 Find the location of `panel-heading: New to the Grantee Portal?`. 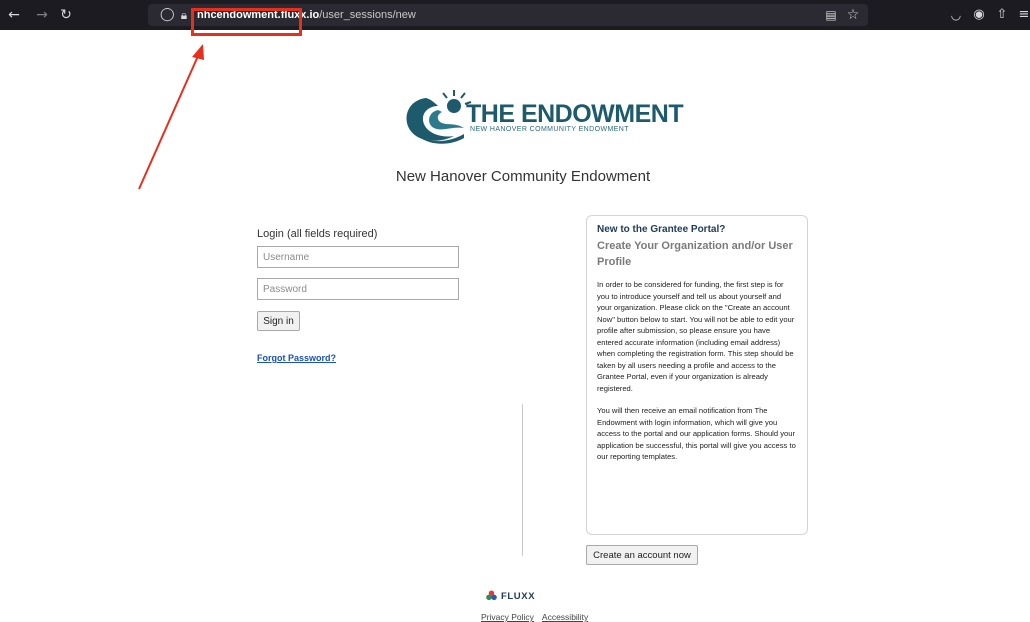

panel-heading: New to the Grantee Portal? is located at coordinates (661, 229).